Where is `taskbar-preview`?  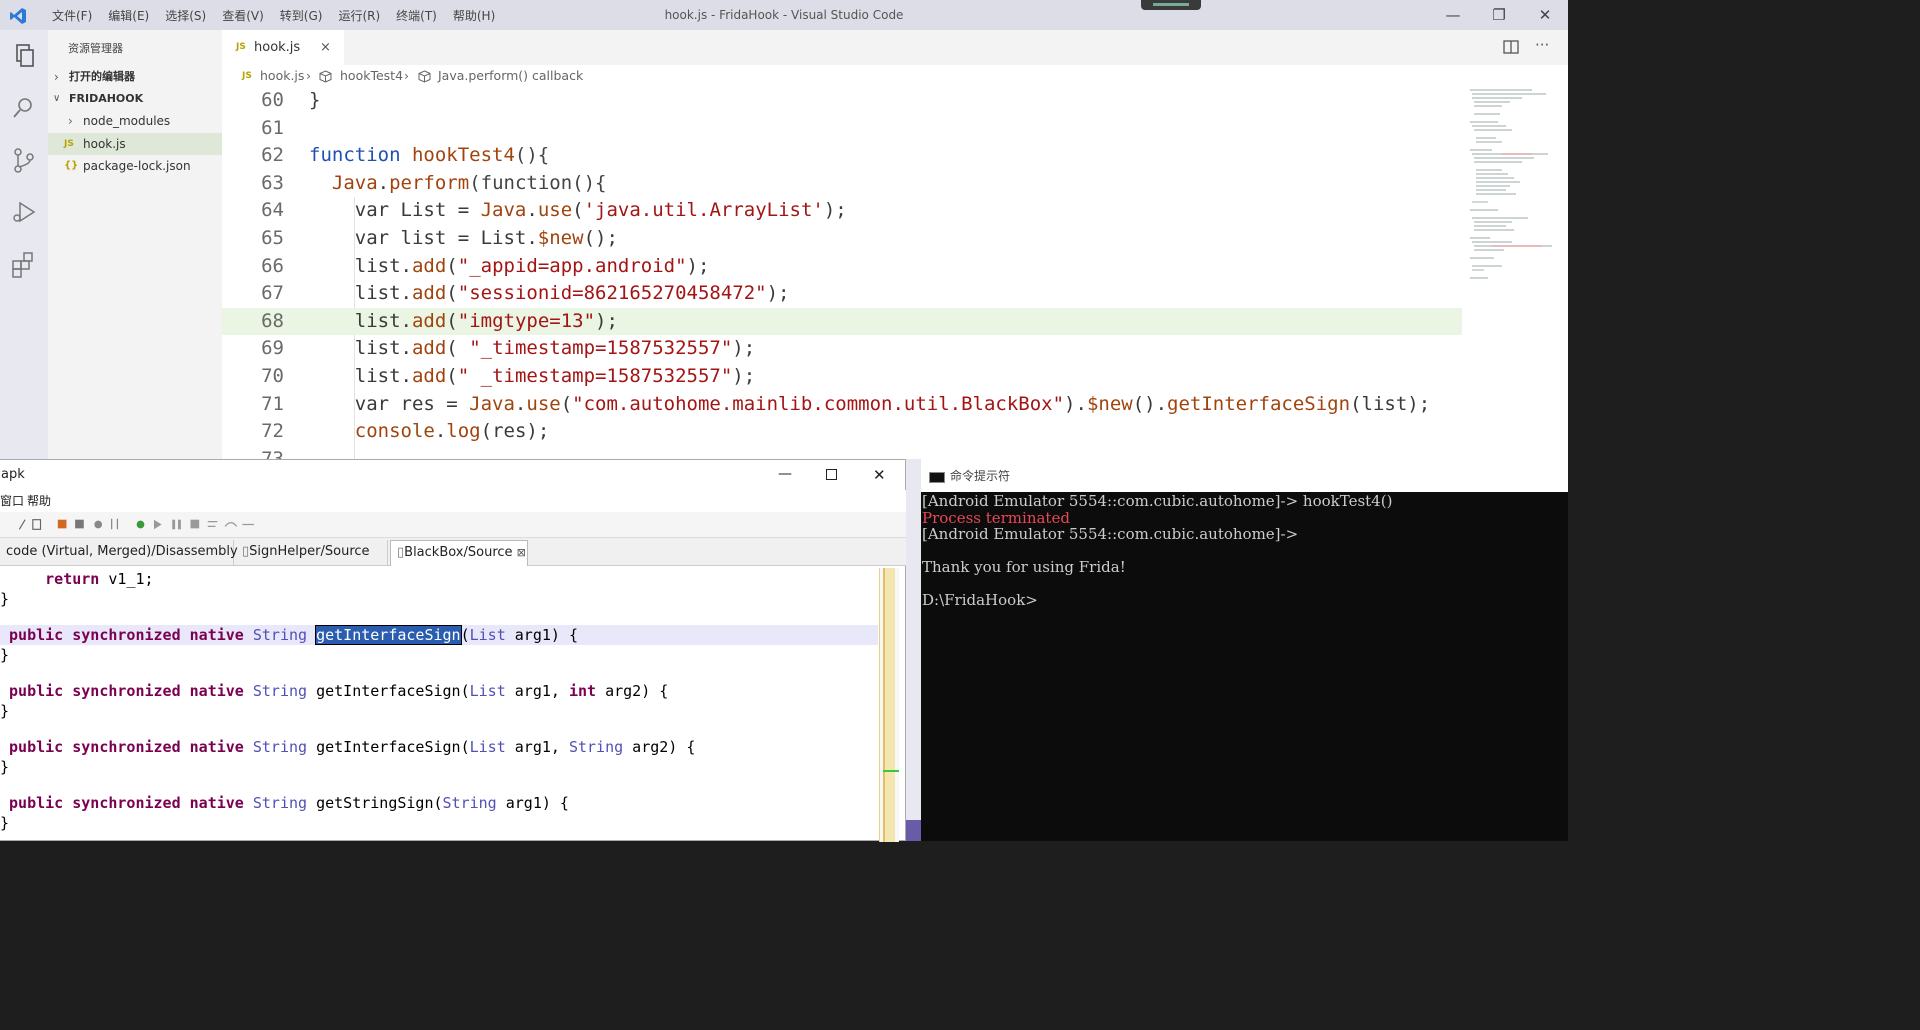 taskbar-preview is located at coordinates (1171, 5).